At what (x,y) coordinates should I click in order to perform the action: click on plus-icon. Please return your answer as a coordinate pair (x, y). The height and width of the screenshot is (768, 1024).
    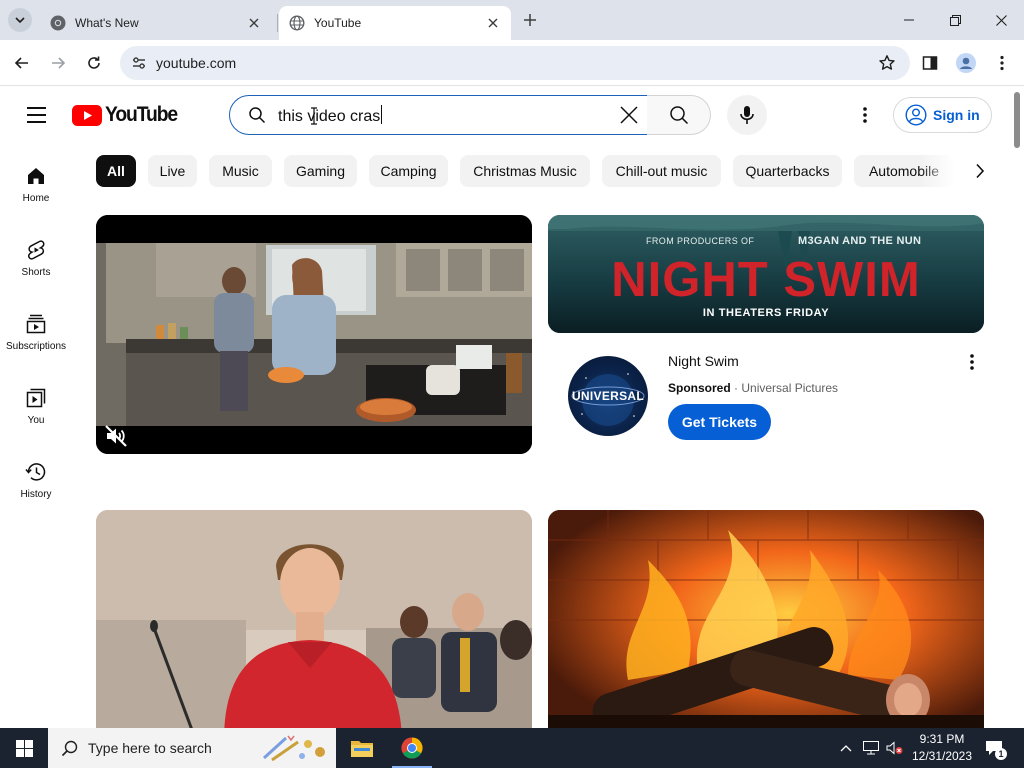
    Looking at the image, I should click on (530, 20).